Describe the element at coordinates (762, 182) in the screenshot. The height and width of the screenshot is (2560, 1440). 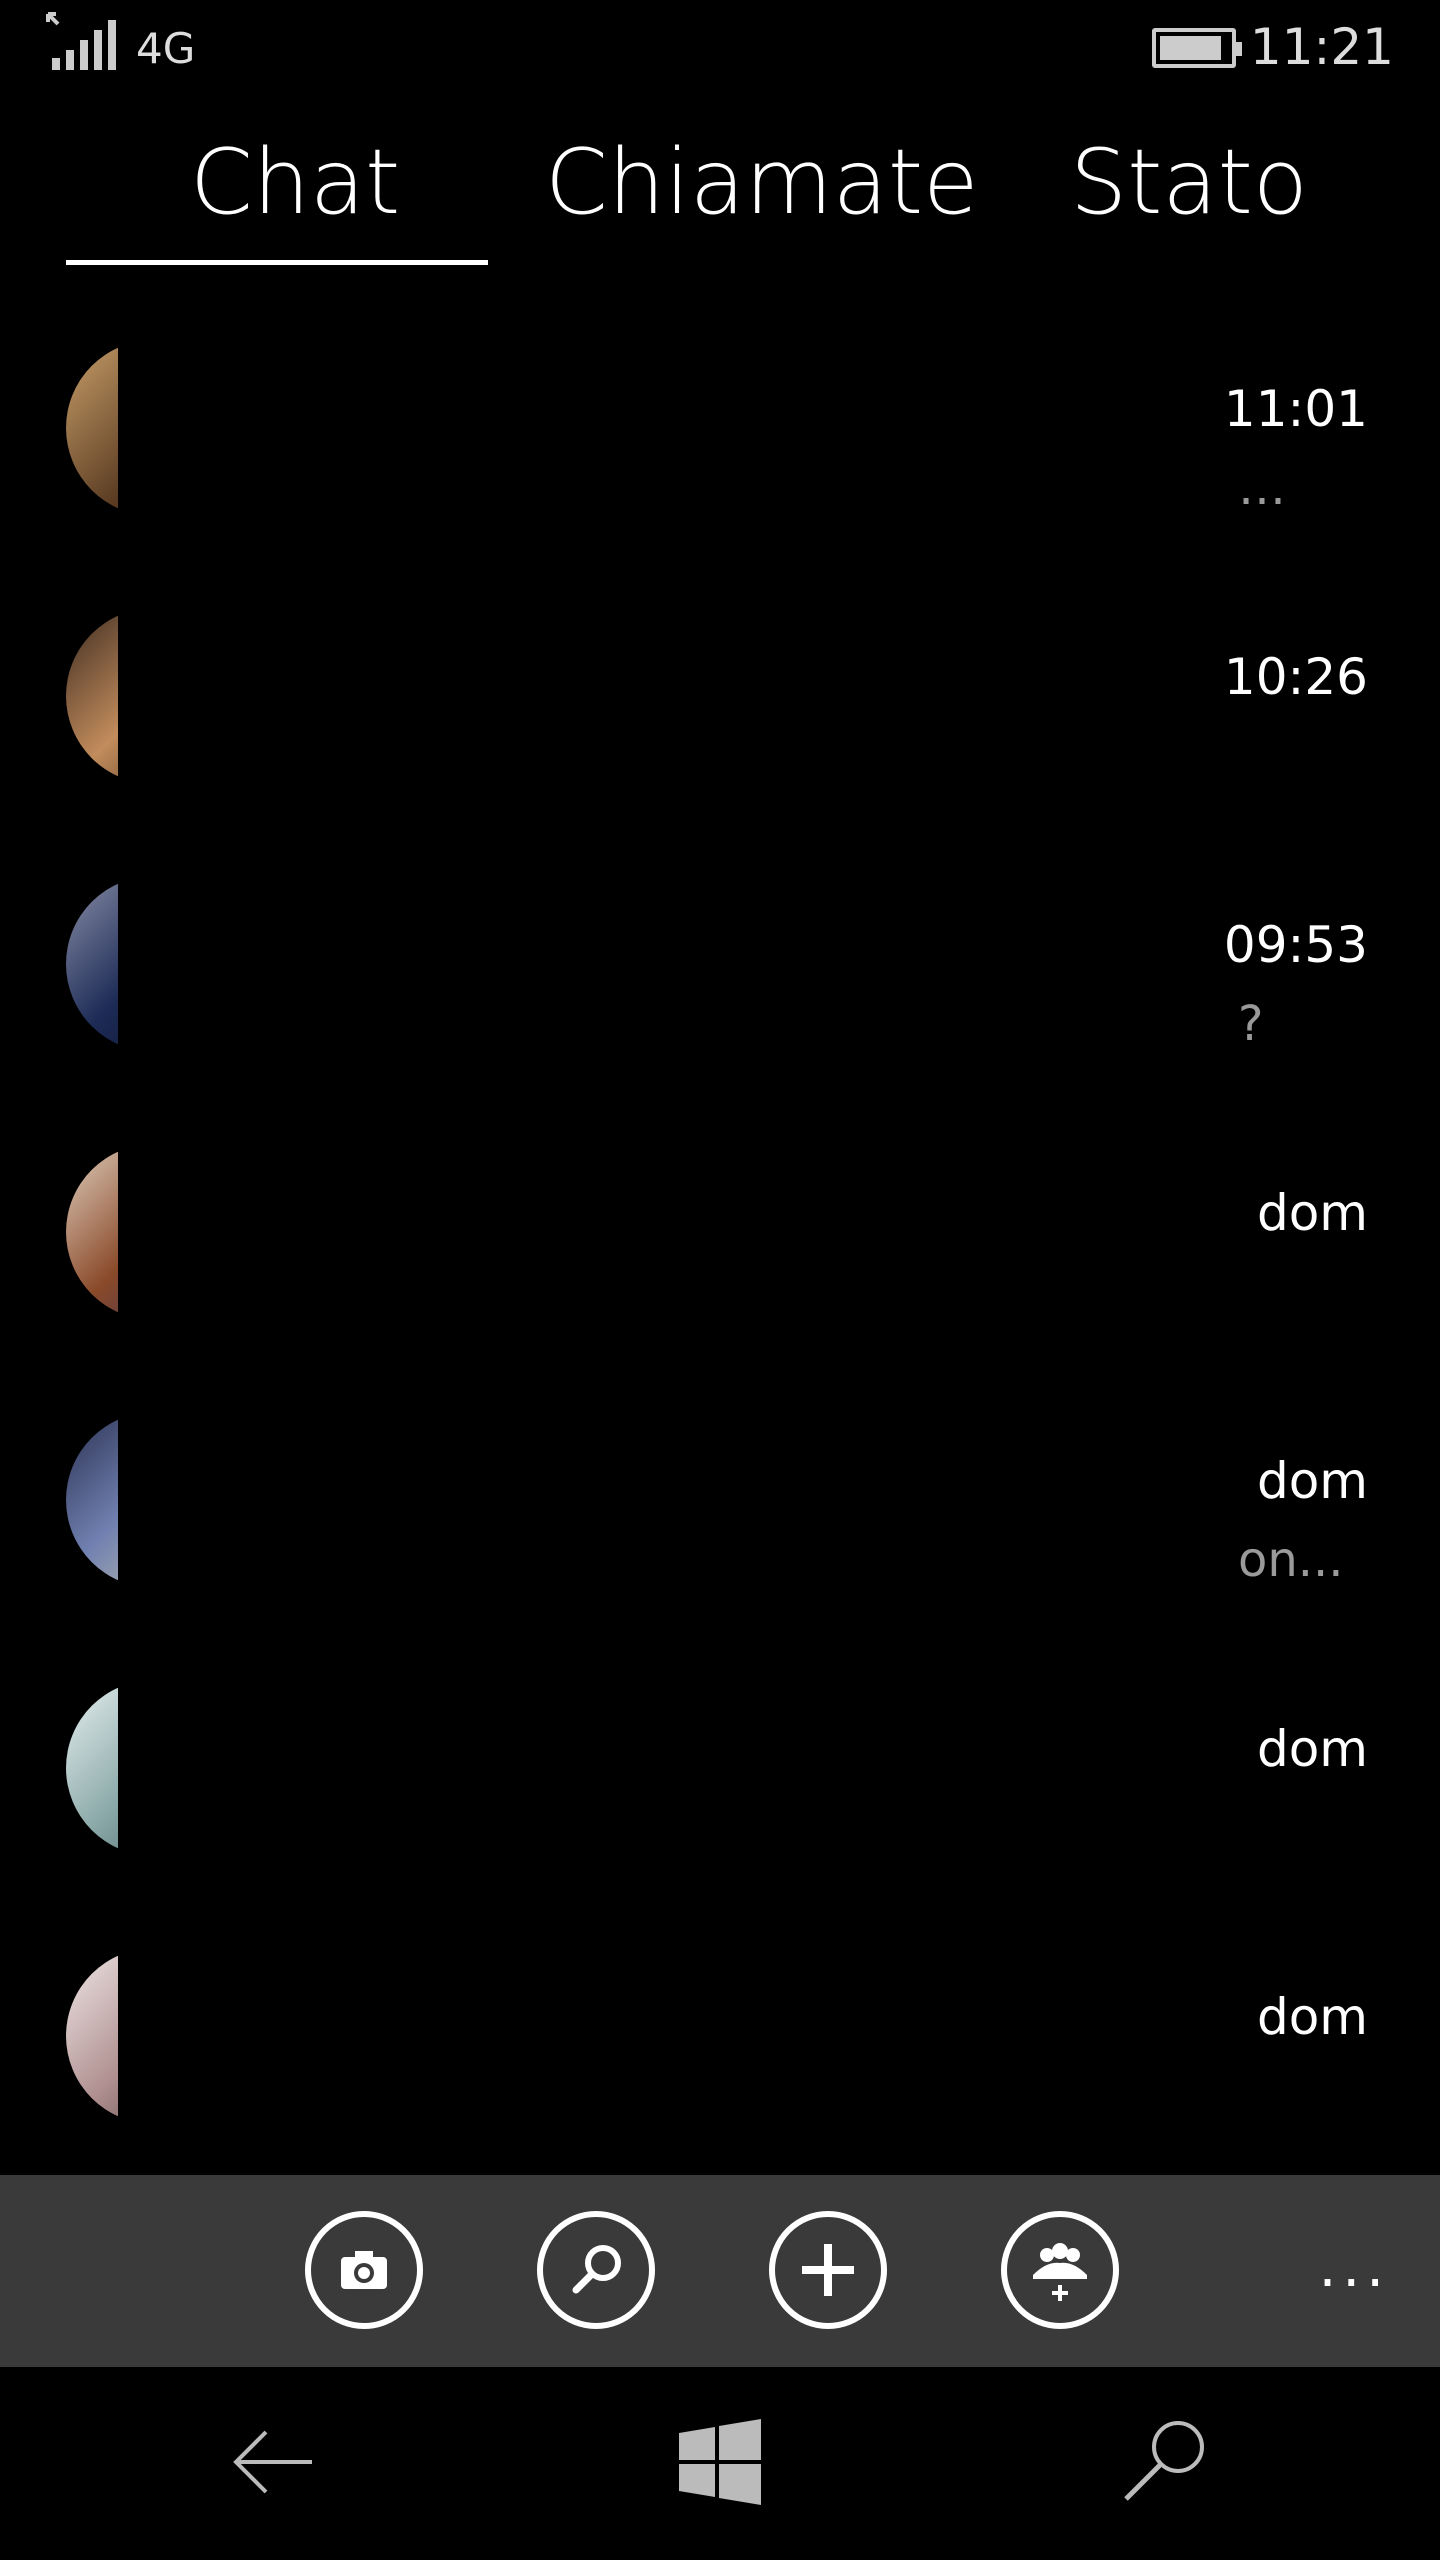
I see `tab-chiamate: Chiamate` at that location.